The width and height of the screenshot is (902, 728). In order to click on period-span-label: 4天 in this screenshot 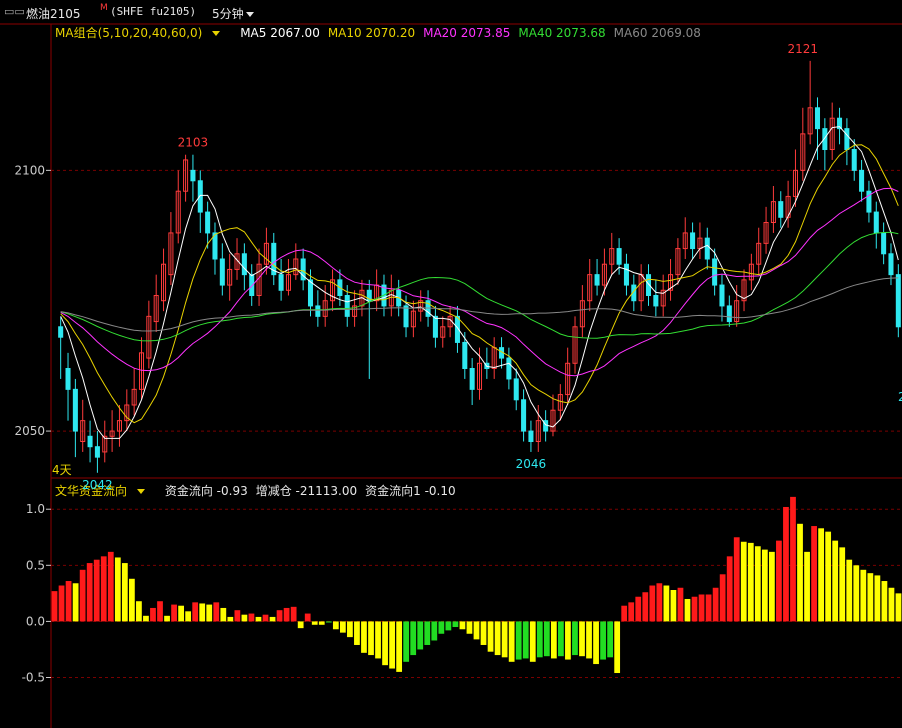, I will do `click(62, 470)`.